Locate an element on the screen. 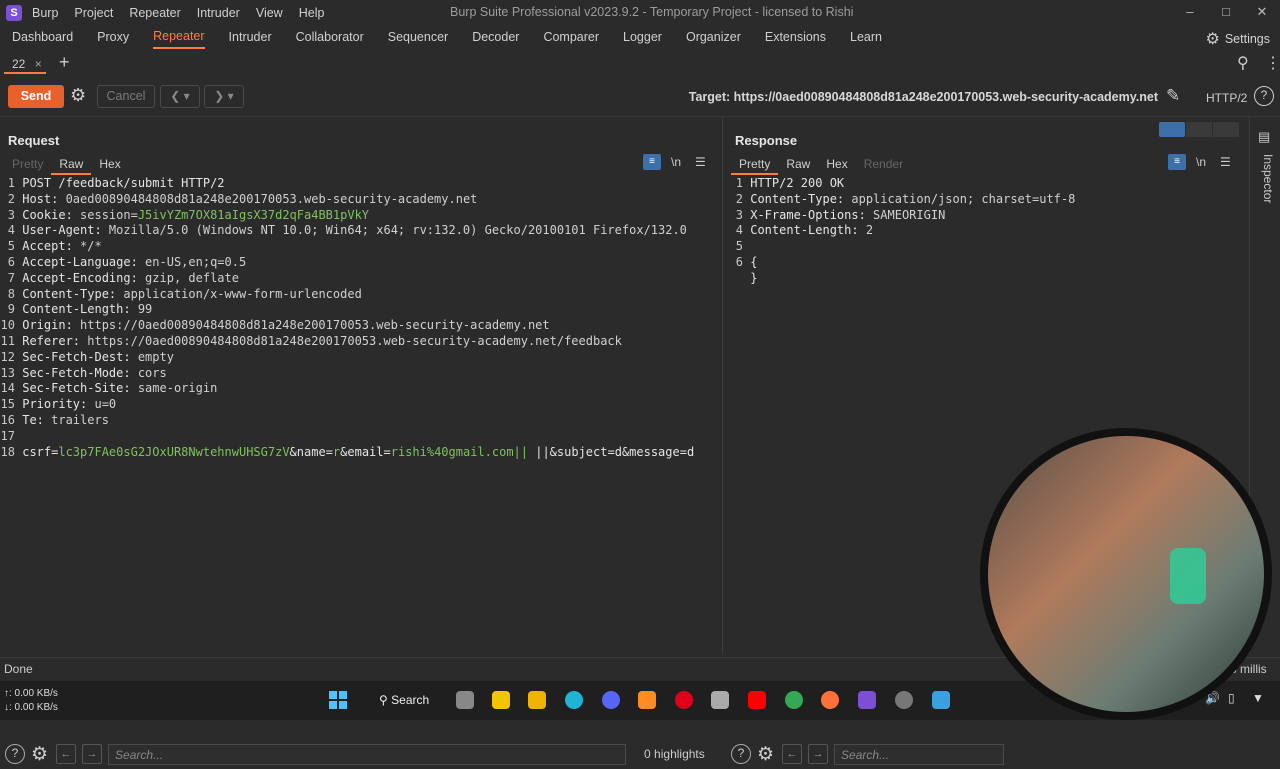  tab-logger: Logger is located at coordinates (642, 37).